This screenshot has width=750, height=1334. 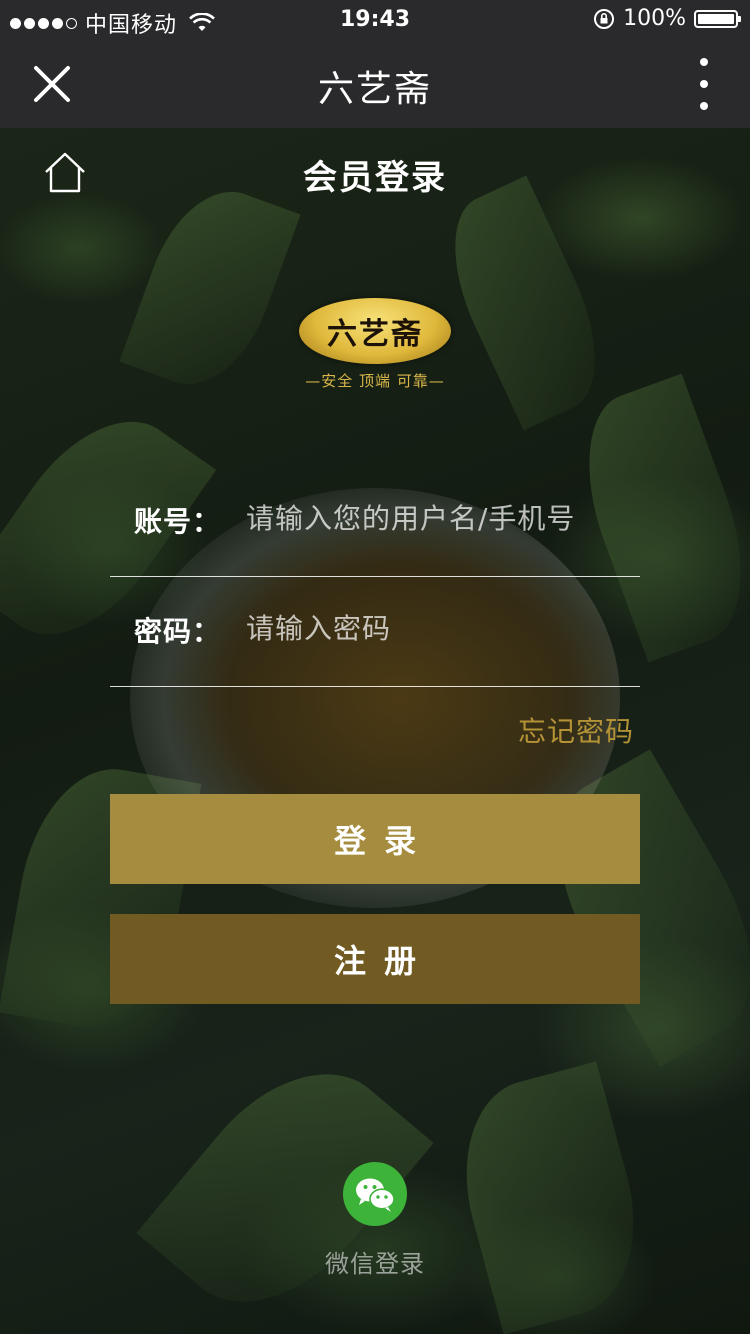 I want to click on status-right: 100%, so click(x=667, y=18).